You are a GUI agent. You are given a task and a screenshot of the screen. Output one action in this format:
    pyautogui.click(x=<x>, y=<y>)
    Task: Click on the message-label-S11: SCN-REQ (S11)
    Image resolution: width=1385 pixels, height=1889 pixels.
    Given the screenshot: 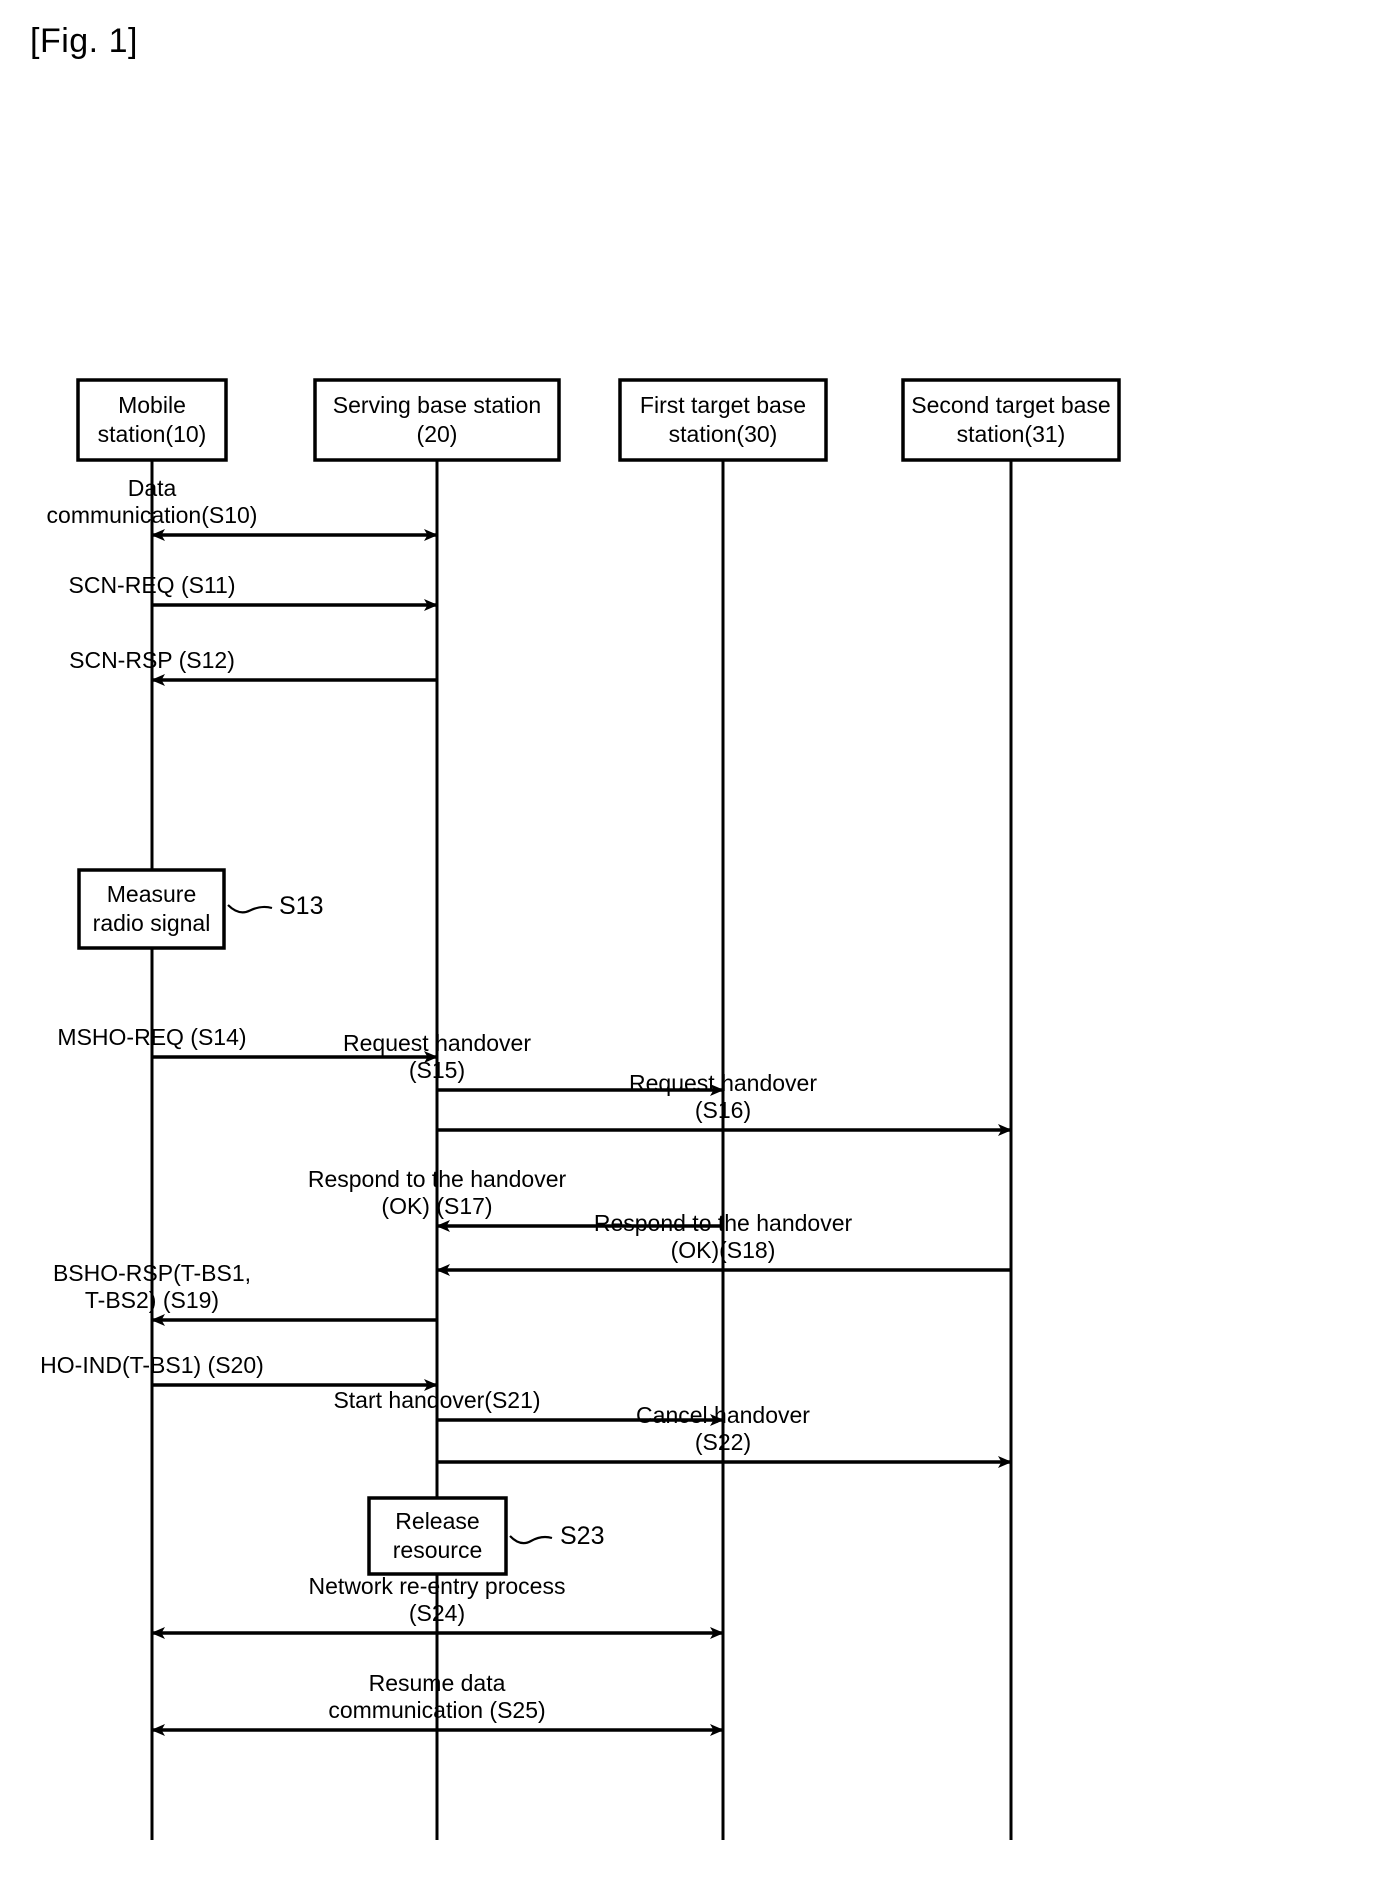 What is the action you would take?
    pyautogui.click(x=152, y=585)
    